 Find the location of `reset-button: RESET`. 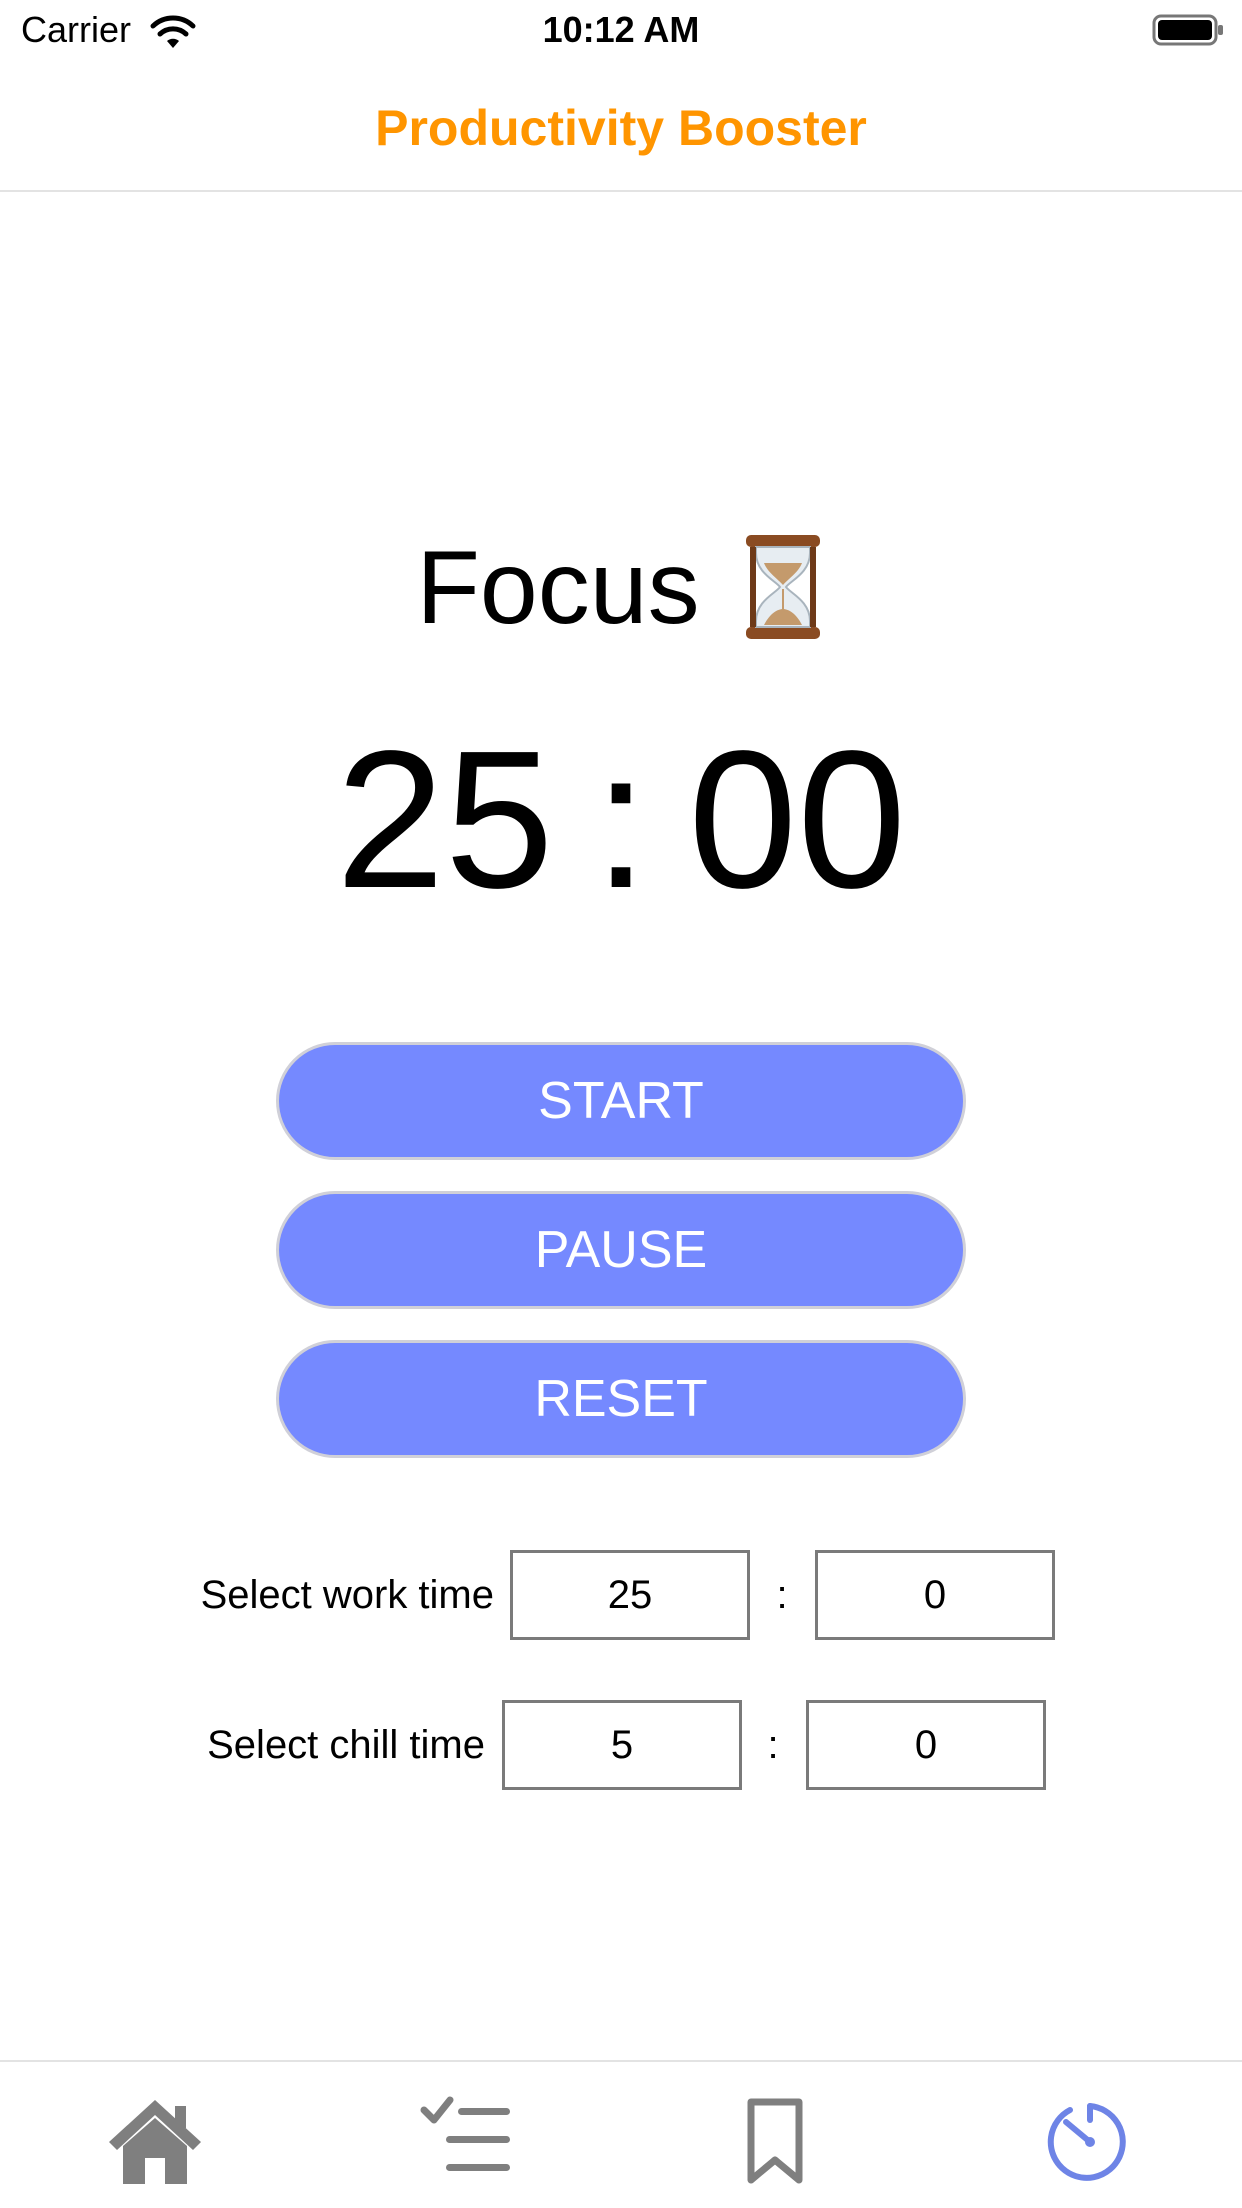

reset-button: RESET is located at coordinates (621, 1399).